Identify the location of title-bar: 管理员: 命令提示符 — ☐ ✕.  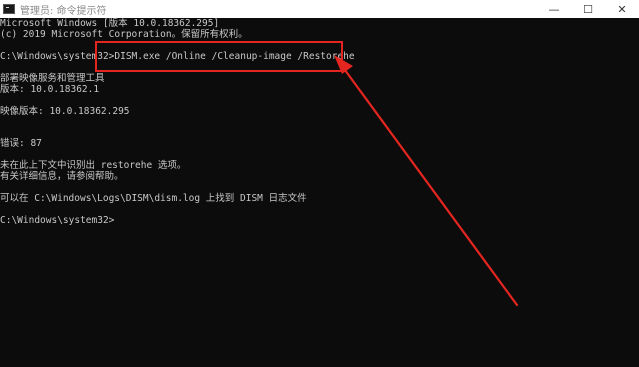
(319, 9).